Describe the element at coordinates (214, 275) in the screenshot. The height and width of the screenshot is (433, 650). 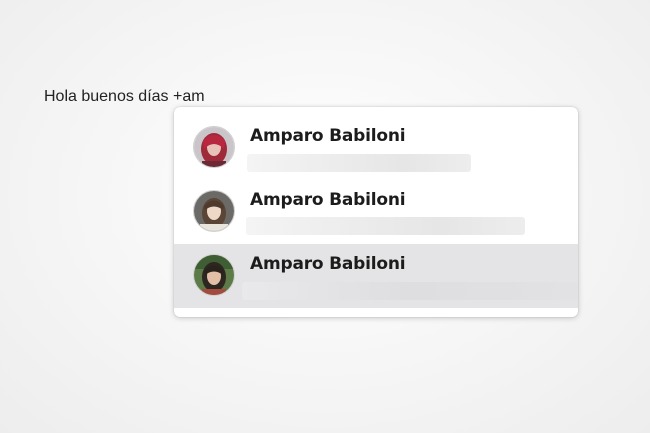
I see `user-avatar-dark-hair-outdoor-icon` at that location.